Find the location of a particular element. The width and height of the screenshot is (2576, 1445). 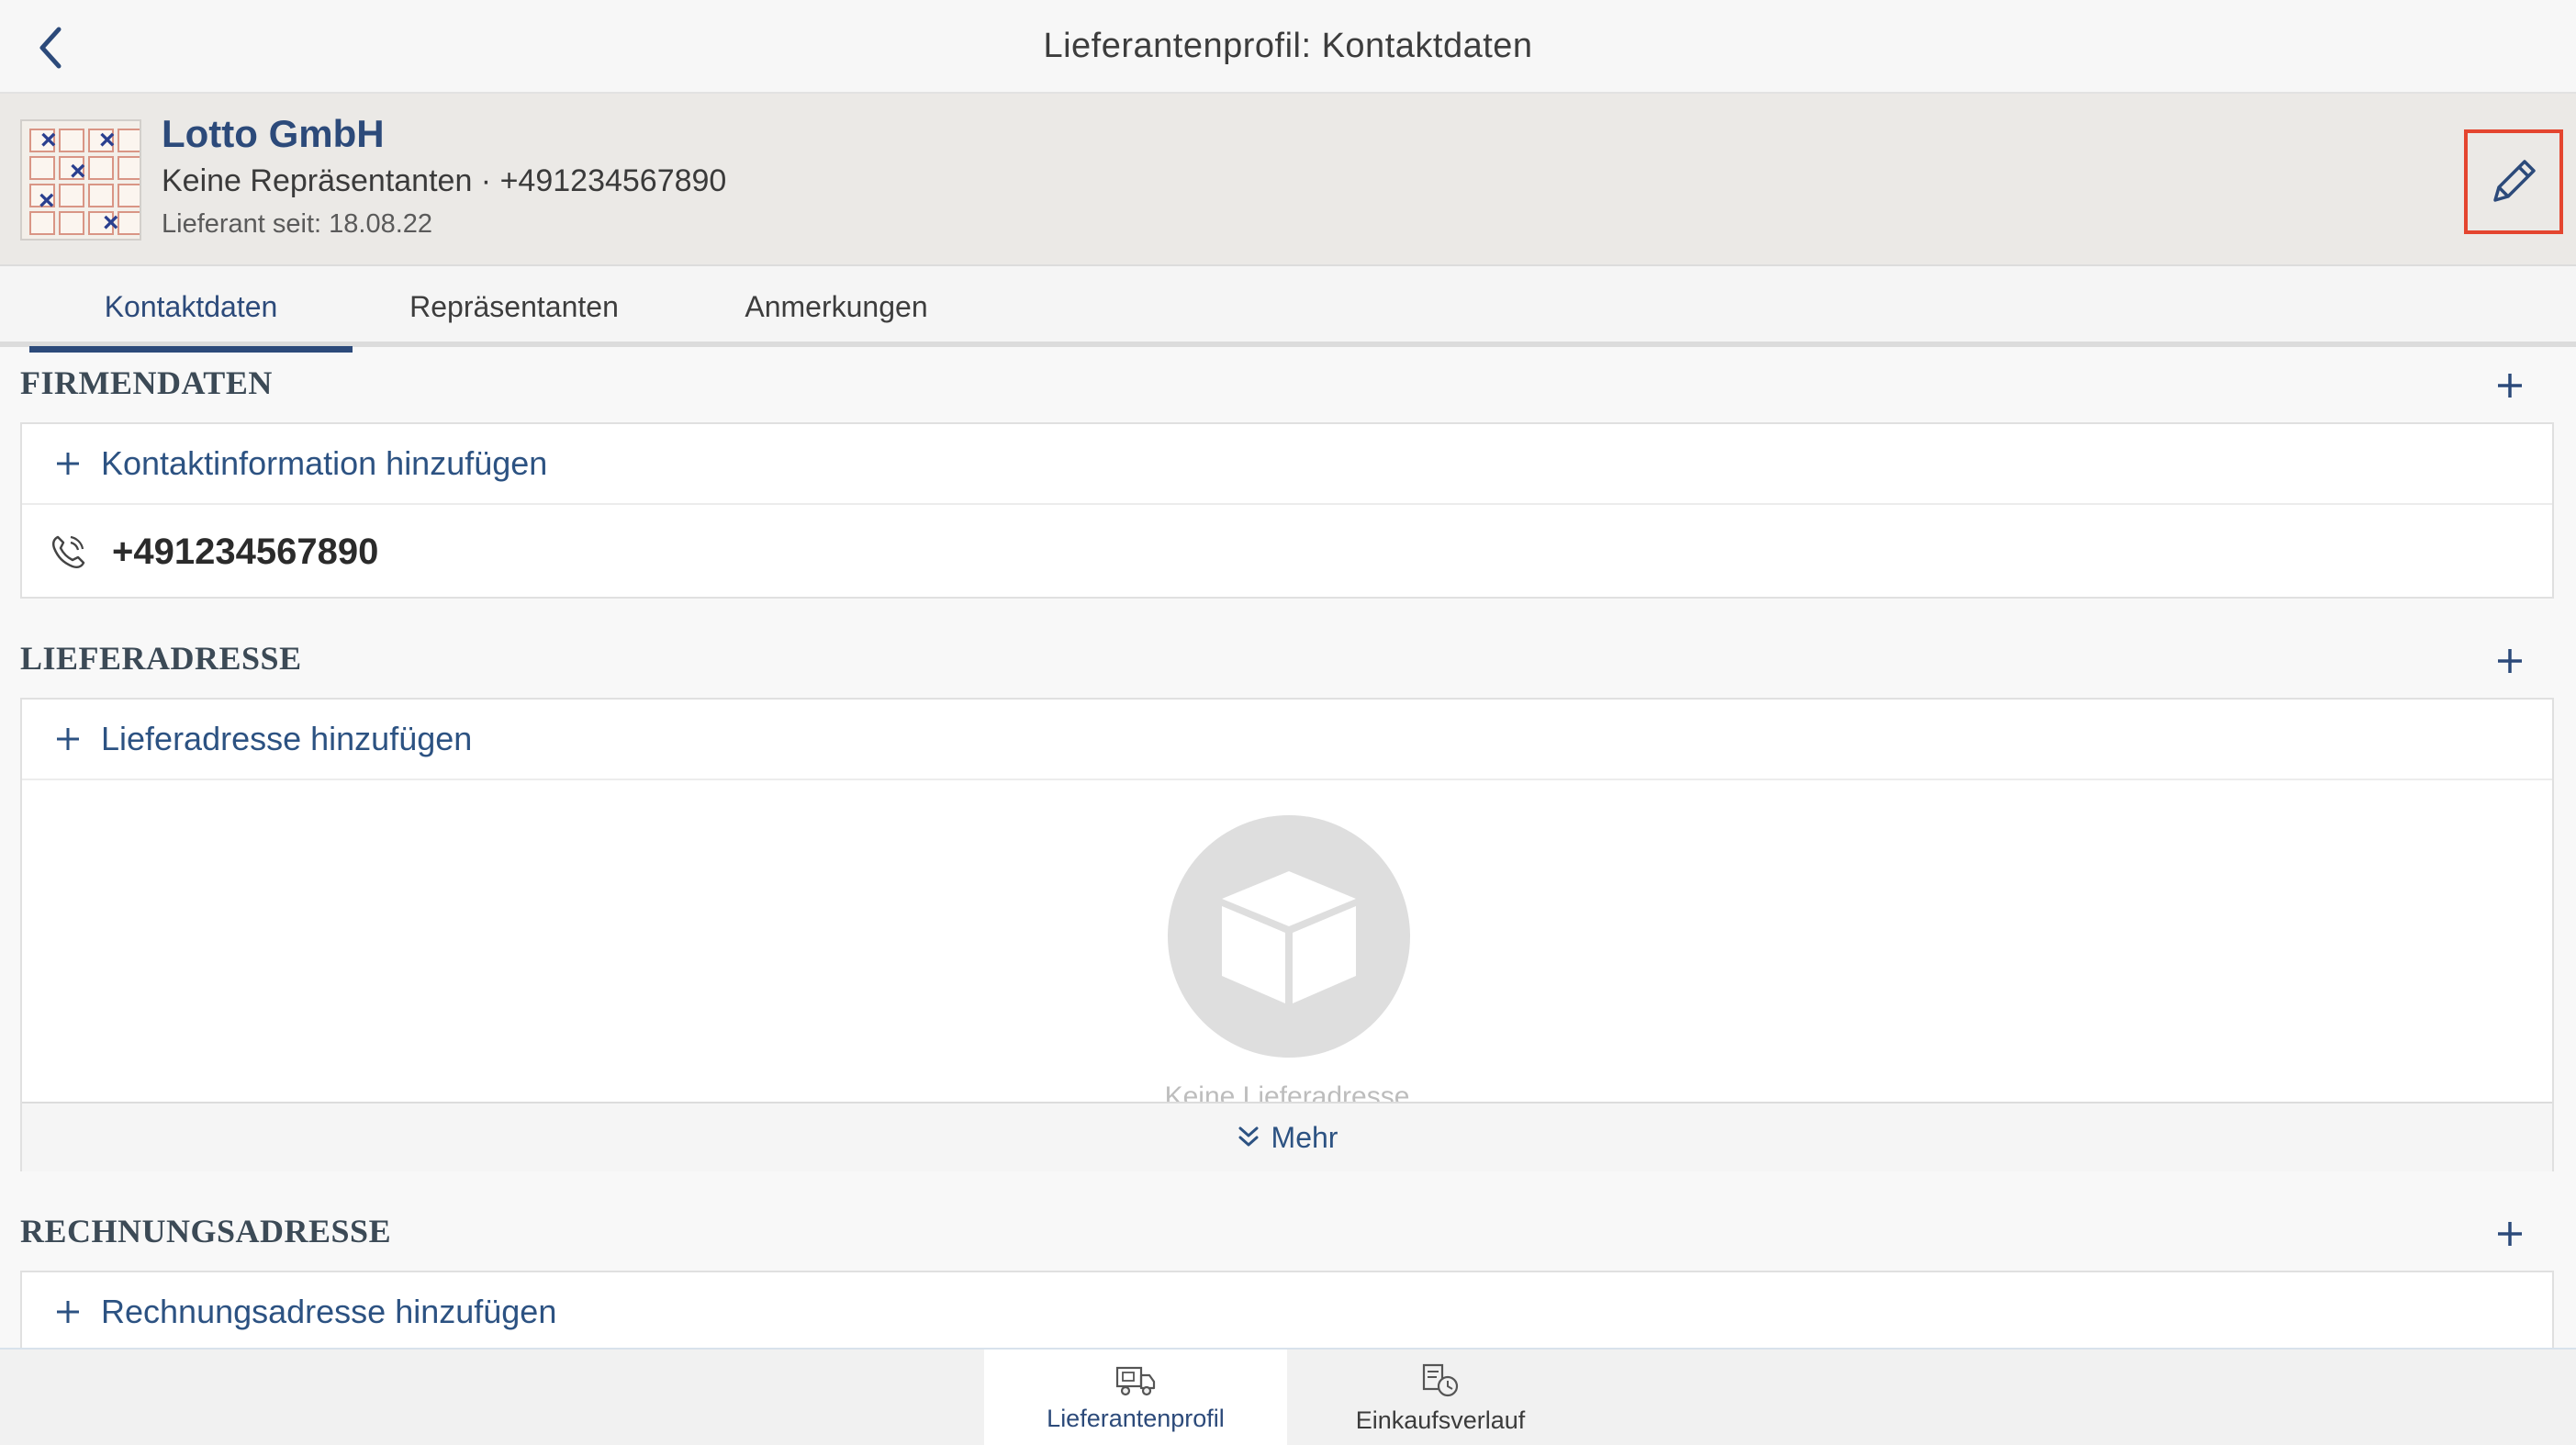

add-firmendaten-button is located at coordinates (2510, 385).